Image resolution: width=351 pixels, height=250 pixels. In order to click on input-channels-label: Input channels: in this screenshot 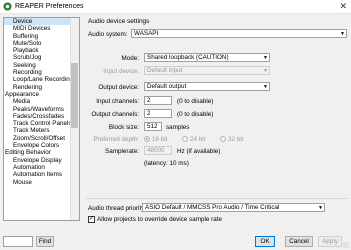, I will do `click(117, 101)`.